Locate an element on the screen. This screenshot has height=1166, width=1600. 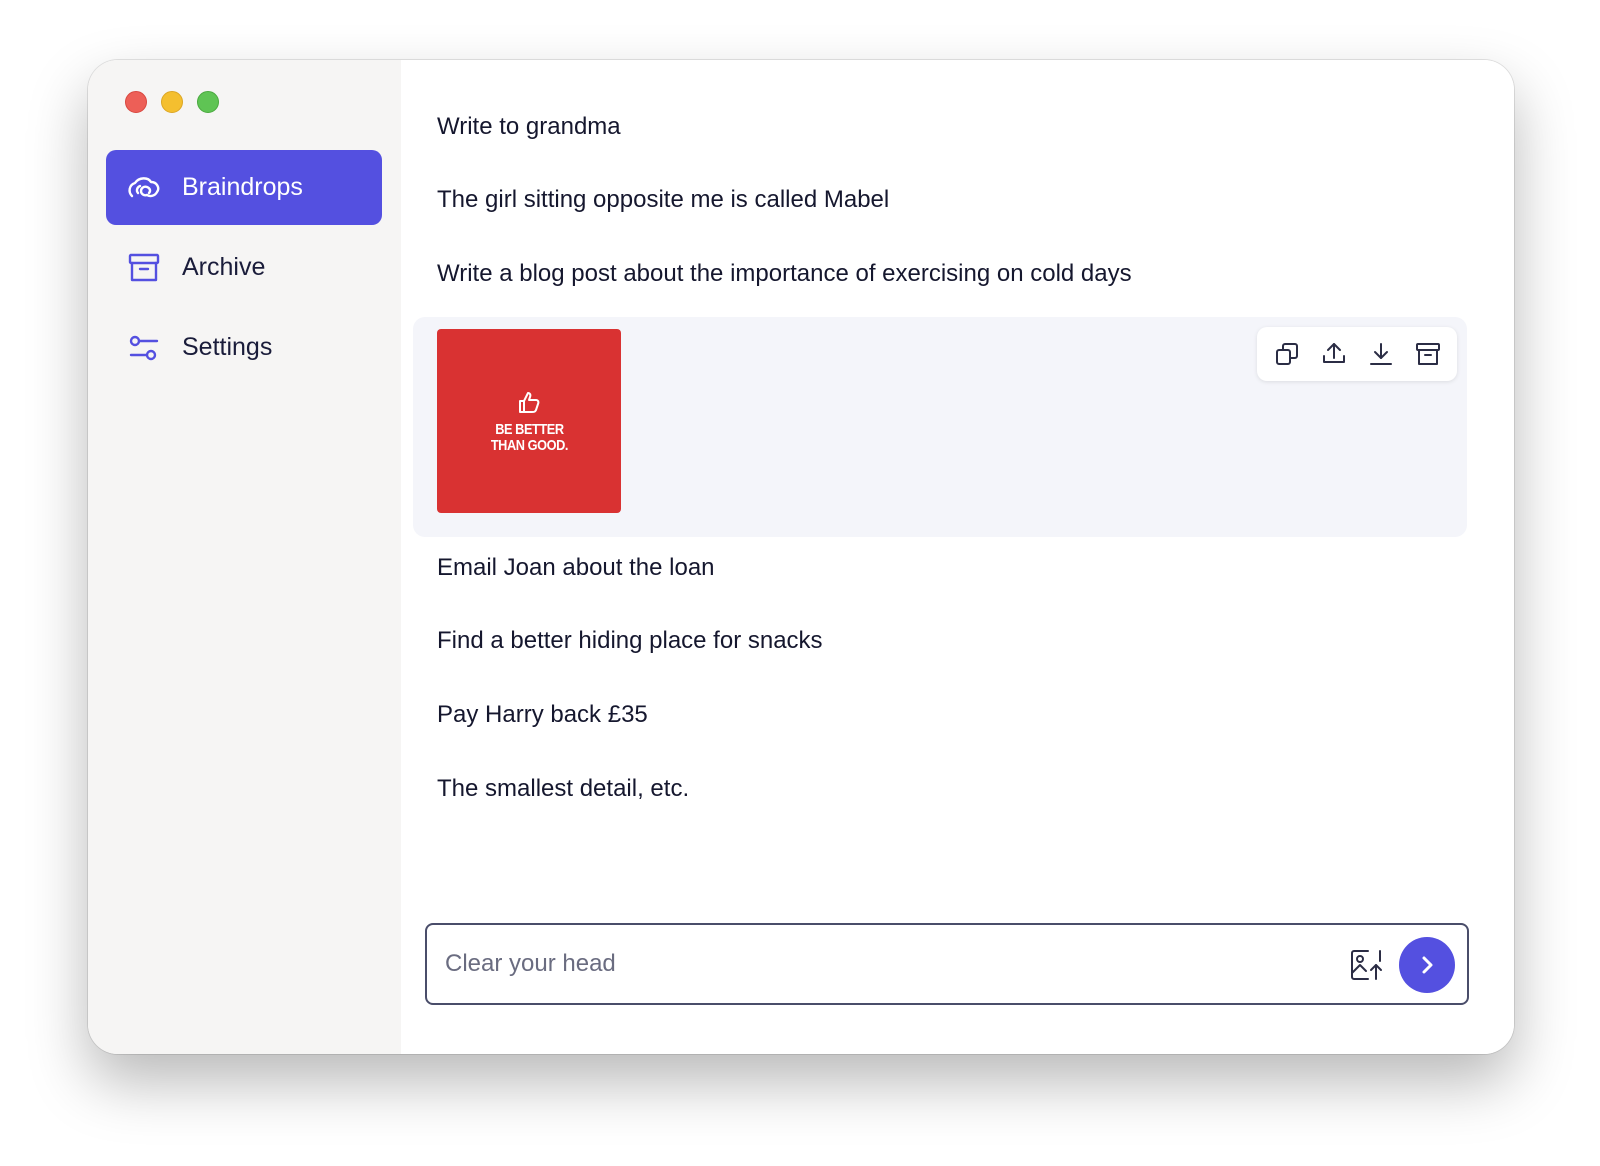
sidebar-item-settings: Settings is located at coordinates (244, 347).